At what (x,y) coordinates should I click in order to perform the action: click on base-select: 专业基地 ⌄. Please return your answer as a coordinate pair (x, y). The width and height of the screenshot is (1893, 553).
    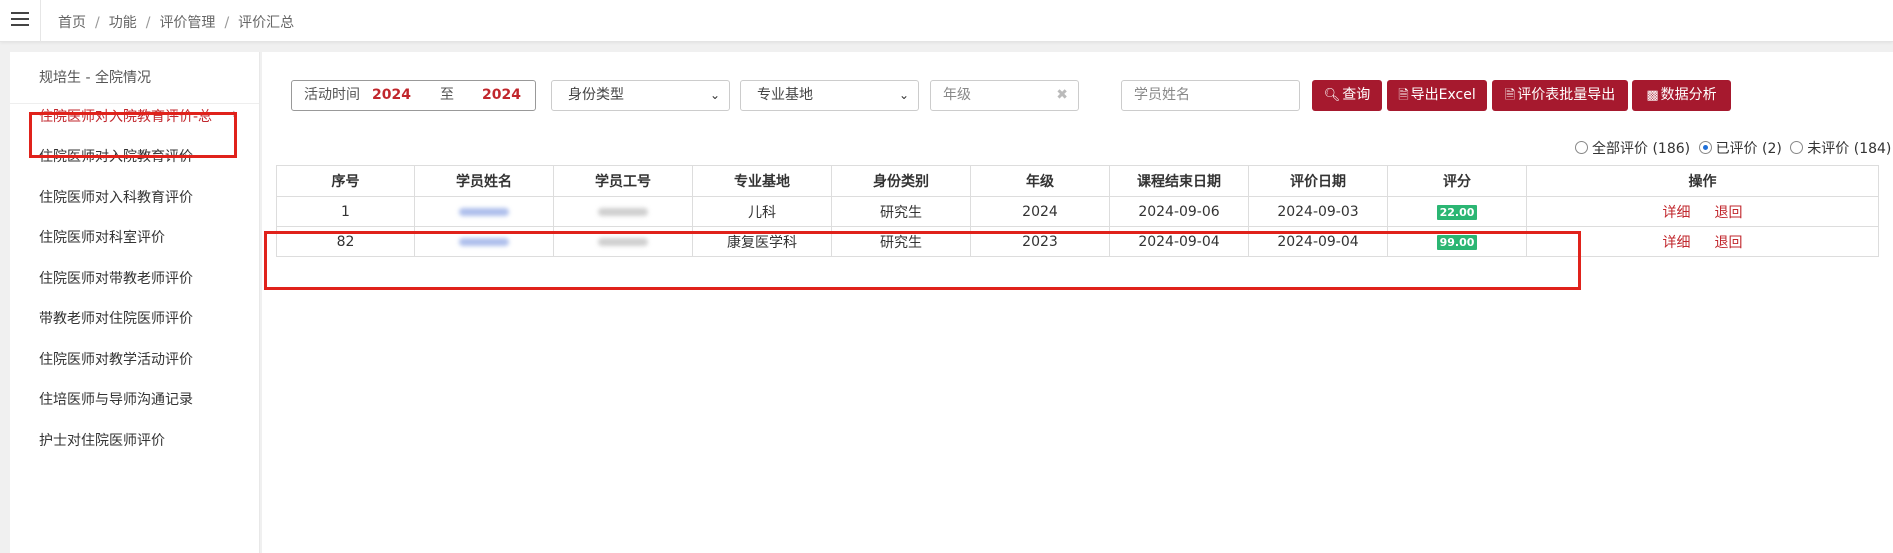
    Looking at the image, I should click on (829, 95).